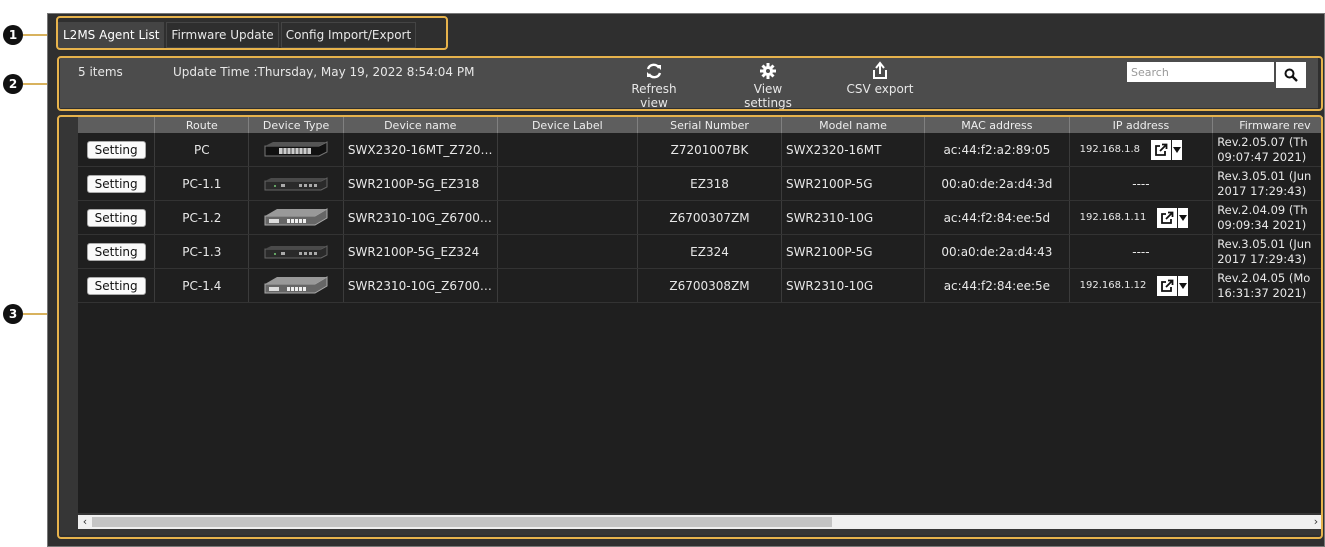 This screenshot has height=547, width=1325. I want to click on callout-3: 3, so click(13, 314).